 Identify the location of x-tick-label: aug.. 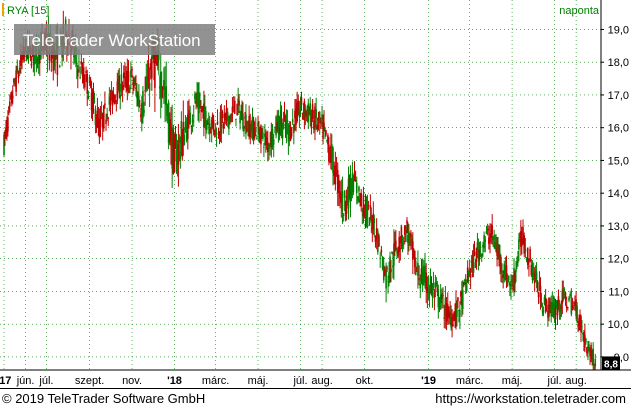
(575, 381).